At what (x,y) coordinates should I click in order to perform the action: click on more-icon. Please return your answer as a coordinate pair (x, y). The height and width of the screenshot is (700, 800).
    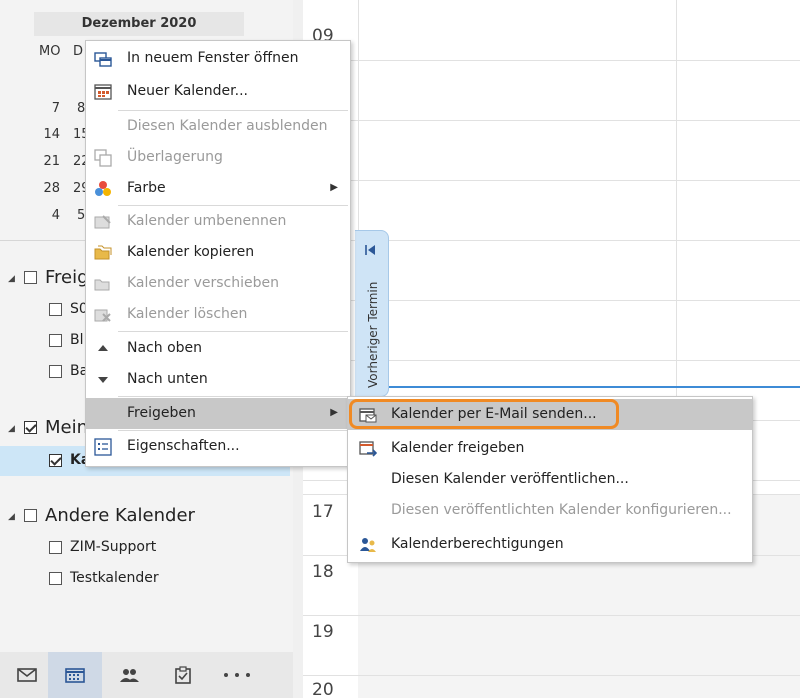
    Looking at the image, I should click on (237, 675).